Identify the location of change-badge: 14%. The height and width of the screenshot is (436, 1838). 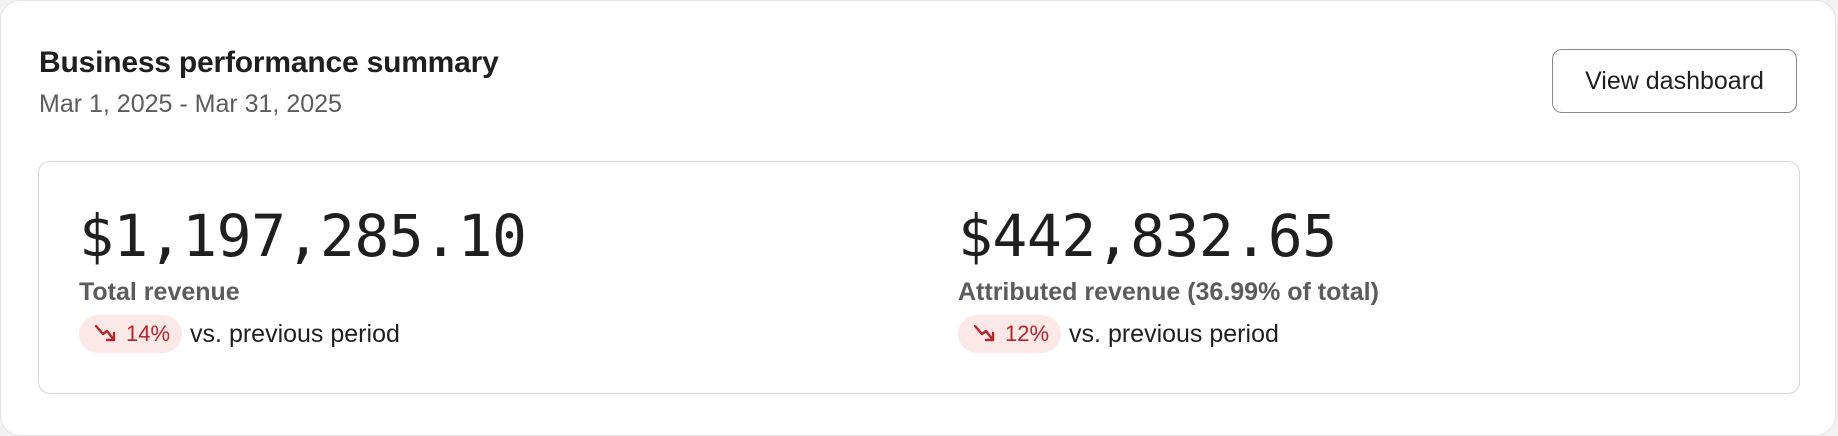
(131, 334).